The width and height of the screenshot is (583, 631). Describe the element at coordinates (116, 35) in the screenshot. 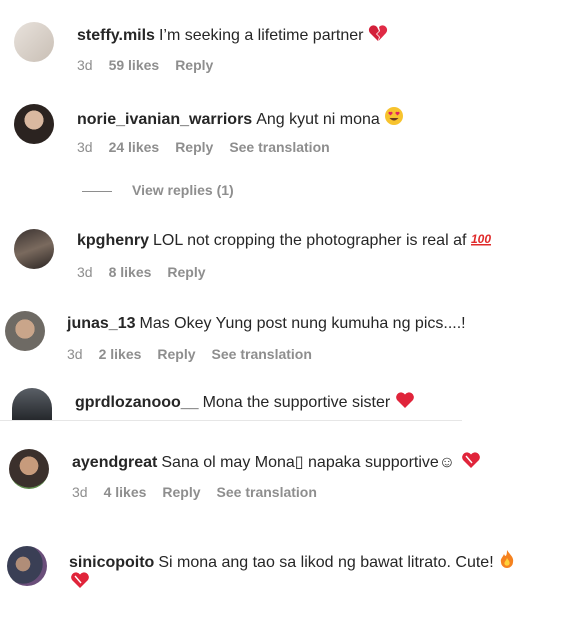

I see `username: steffy.mils` at that location.